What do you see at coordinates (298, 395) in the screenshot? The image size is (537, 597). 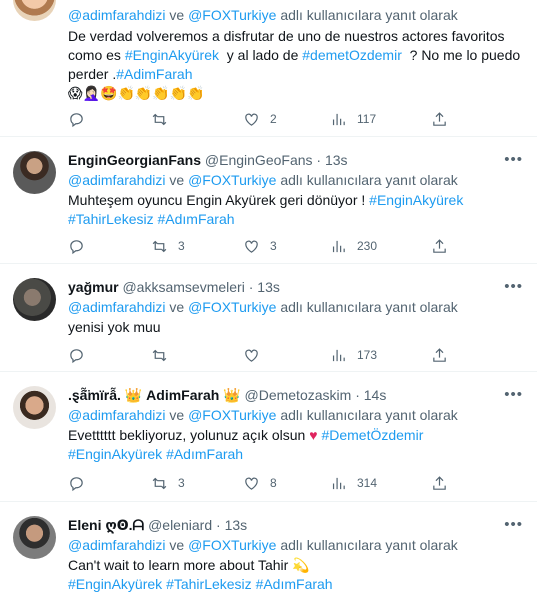 I see `user-handle: @Demetozaskim` at bounding box center [298, 395].